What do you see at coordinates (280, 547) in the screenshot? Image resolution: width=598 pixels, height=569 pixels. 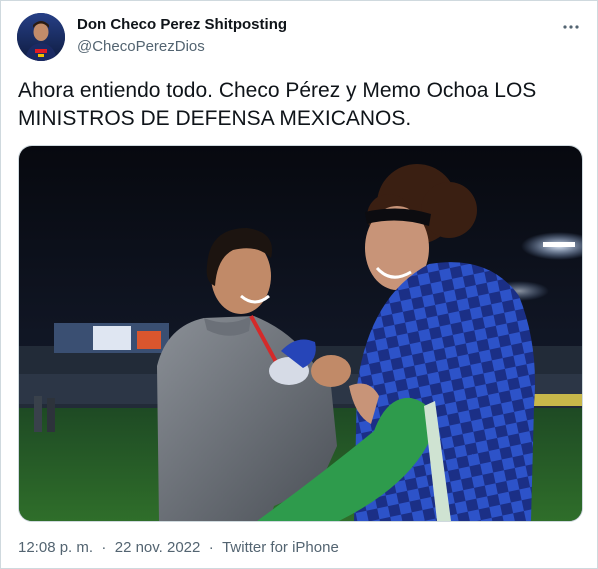 I see `tweet-source: Twitter for iPhone` at bounding box center [280, 547].